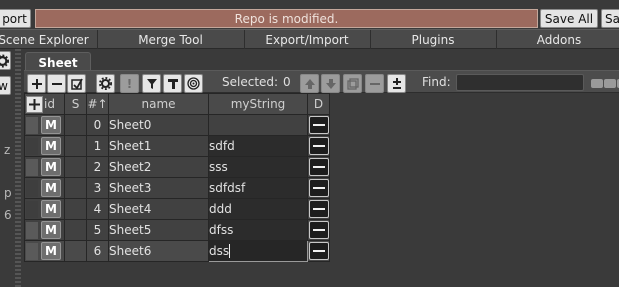  I want to click on move-down-button, so click(330, 83).